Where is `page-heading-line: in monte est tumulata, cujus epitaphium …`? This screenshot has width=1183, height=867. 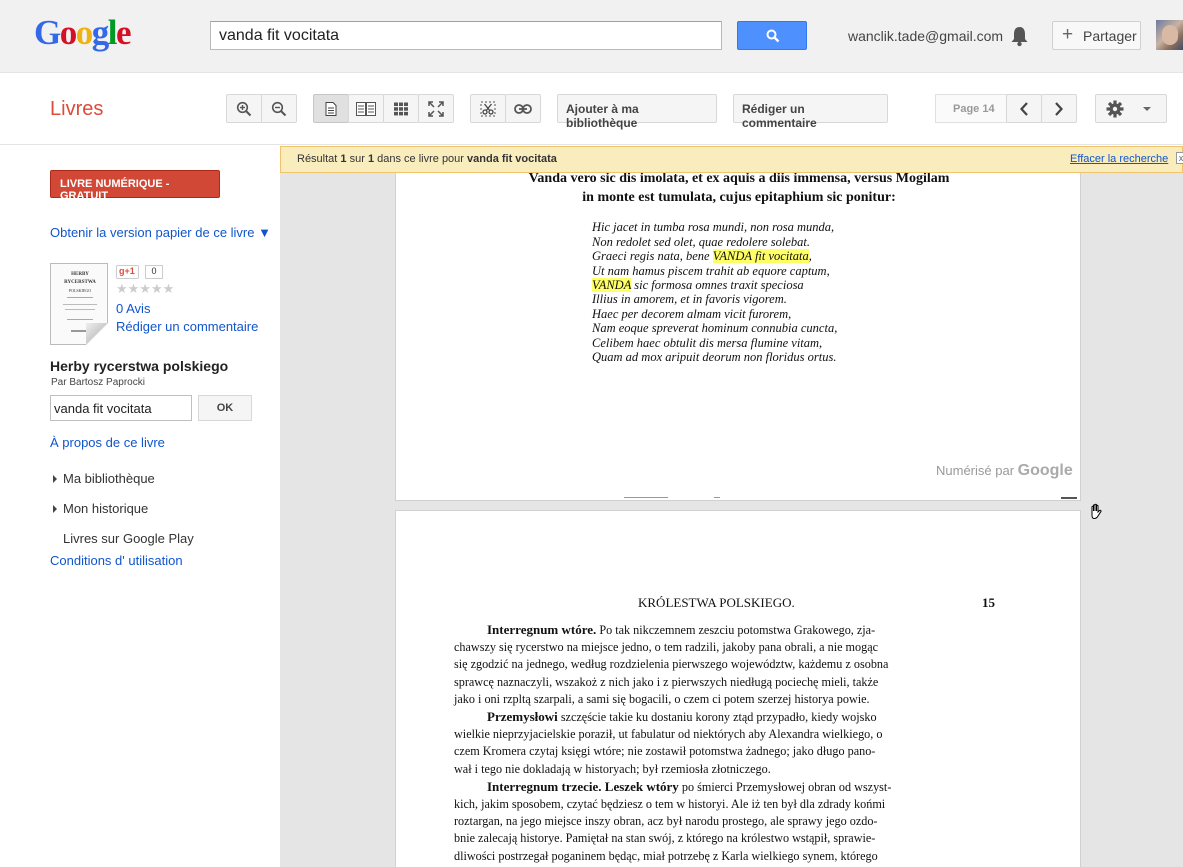 page-heading-line: in monte est tumulata, cujus epitaphium … is located at coordinates (739, 197).